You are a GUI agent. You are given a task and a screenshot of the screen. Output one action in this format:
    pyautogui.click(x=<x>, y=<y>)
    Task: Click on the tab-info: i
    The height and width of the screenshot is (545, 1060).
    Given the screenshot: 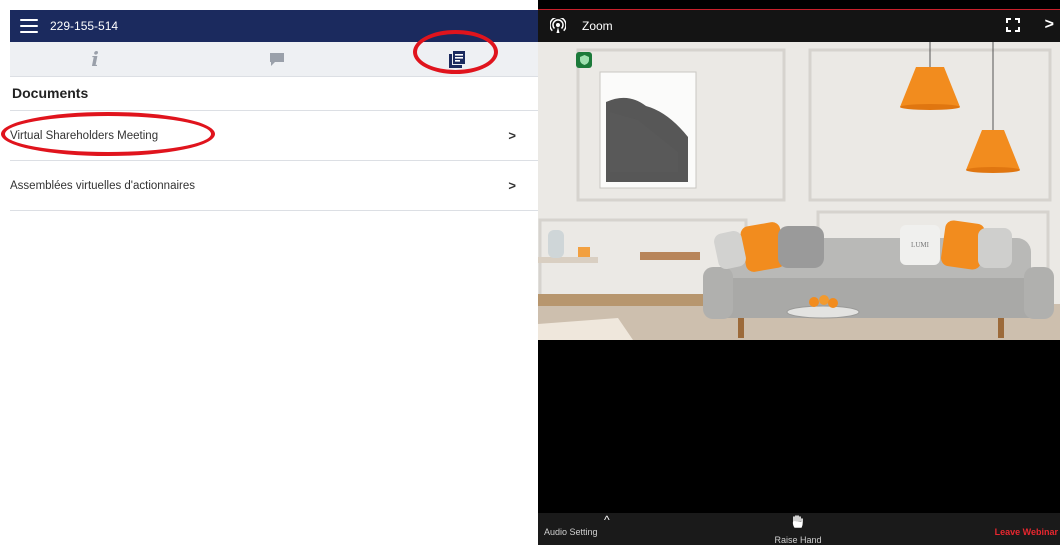 What is the action you would take?
    pyautogui.click(x=95, y=59)
    